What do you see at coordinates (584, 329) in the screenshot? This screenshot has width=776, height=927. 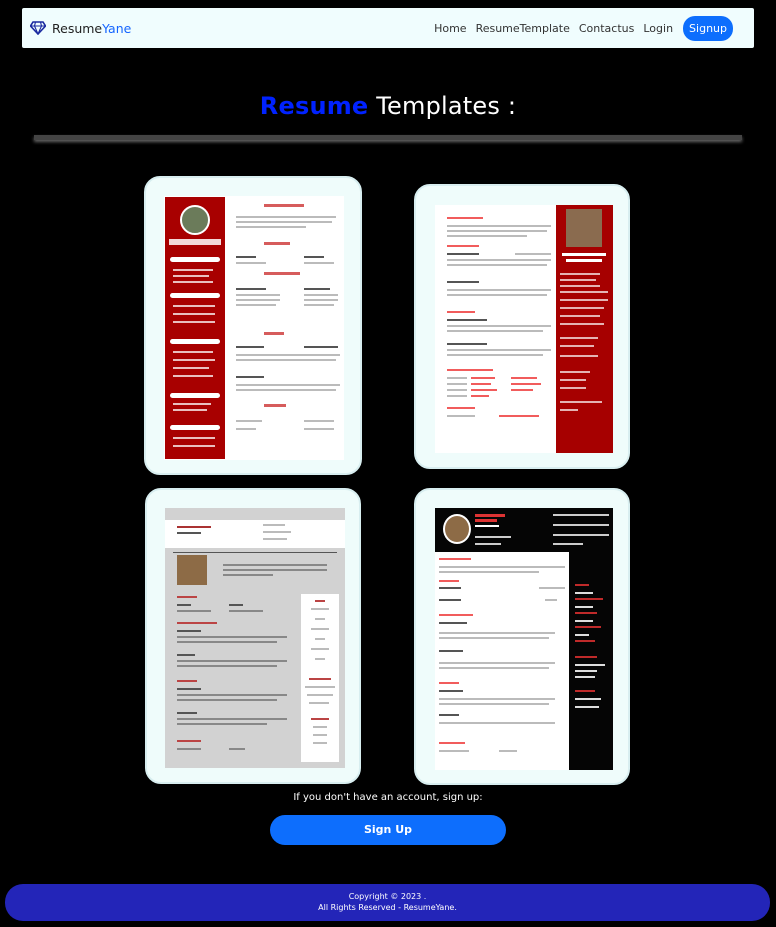 I see `template-2-sidebar` at bounding box center [584, 329].